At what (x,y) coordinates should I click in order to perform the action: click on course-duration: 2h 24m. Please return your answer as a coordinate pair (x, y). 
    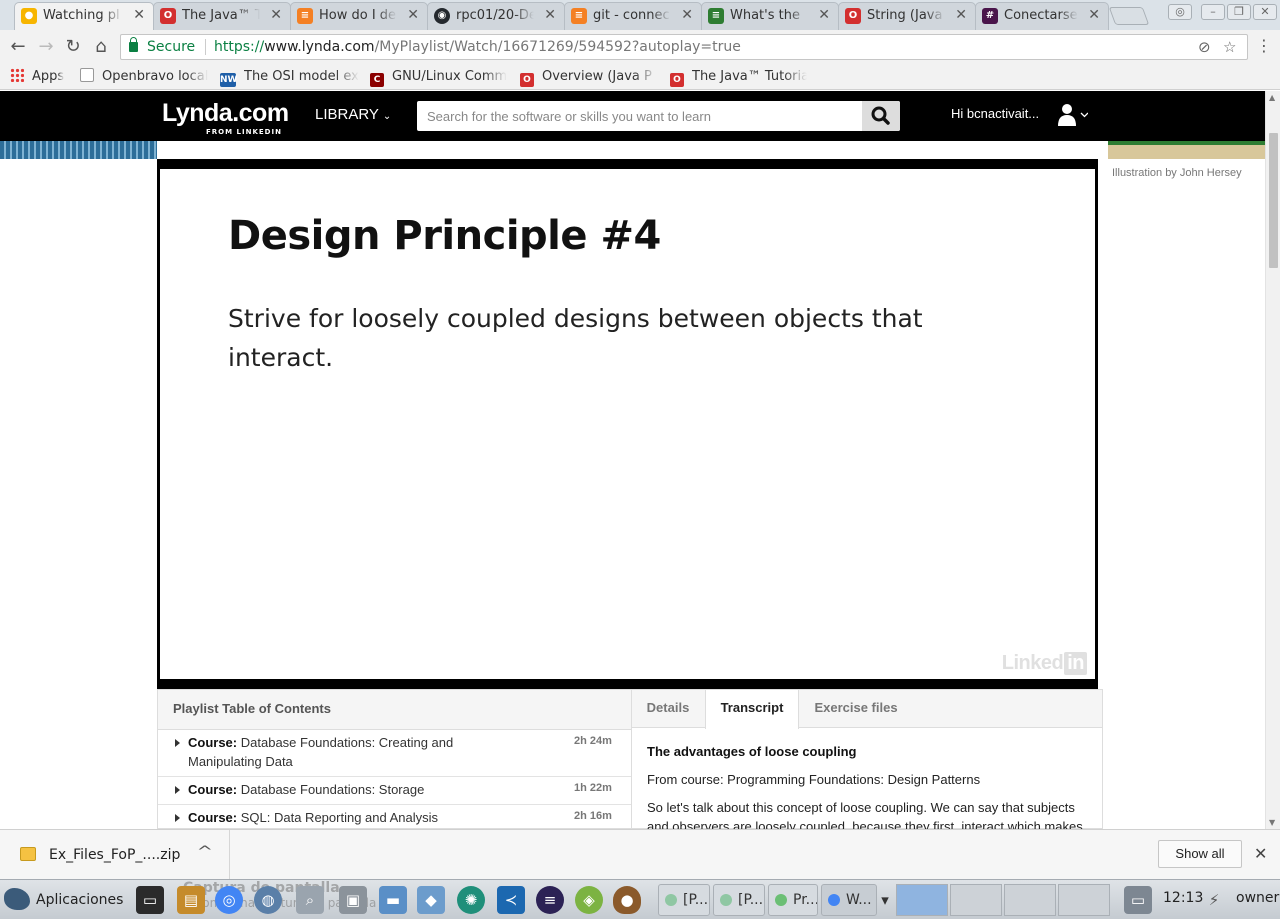
    Looking at the image, I should click on (593, 741).